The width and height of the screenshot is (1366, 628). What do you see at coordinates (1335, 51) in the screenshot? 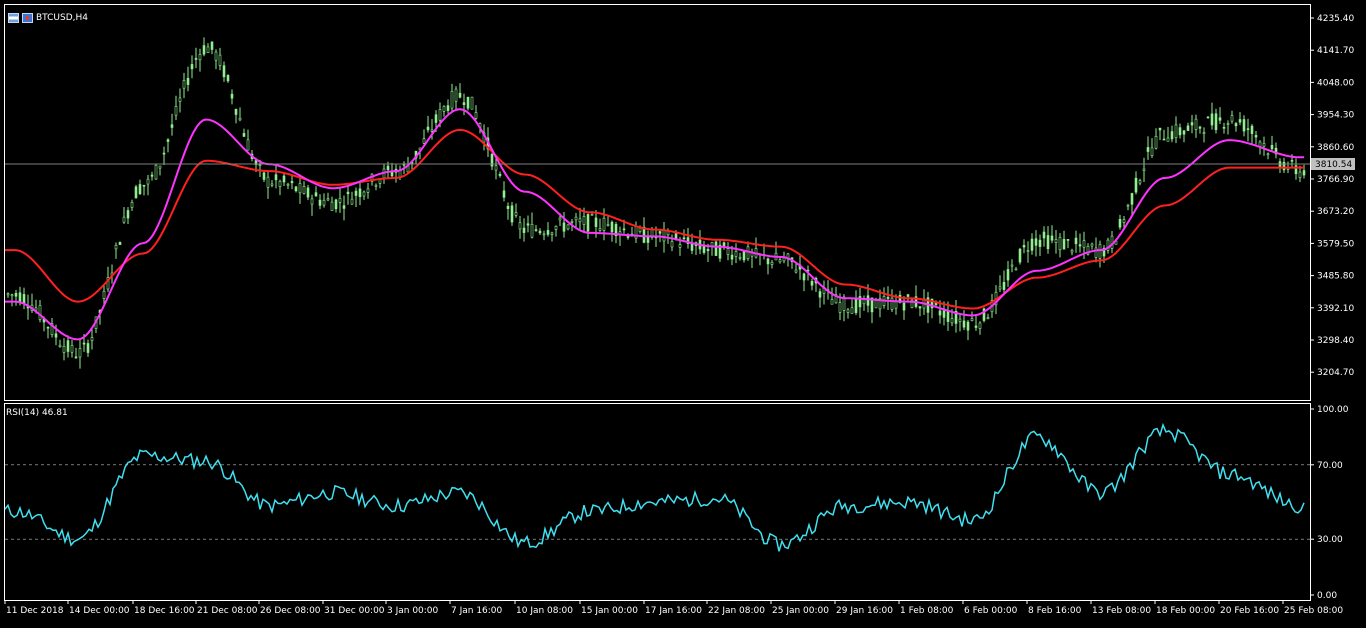
I see `price-axis-label: 4141.70` at bounding box center [1335, 51].